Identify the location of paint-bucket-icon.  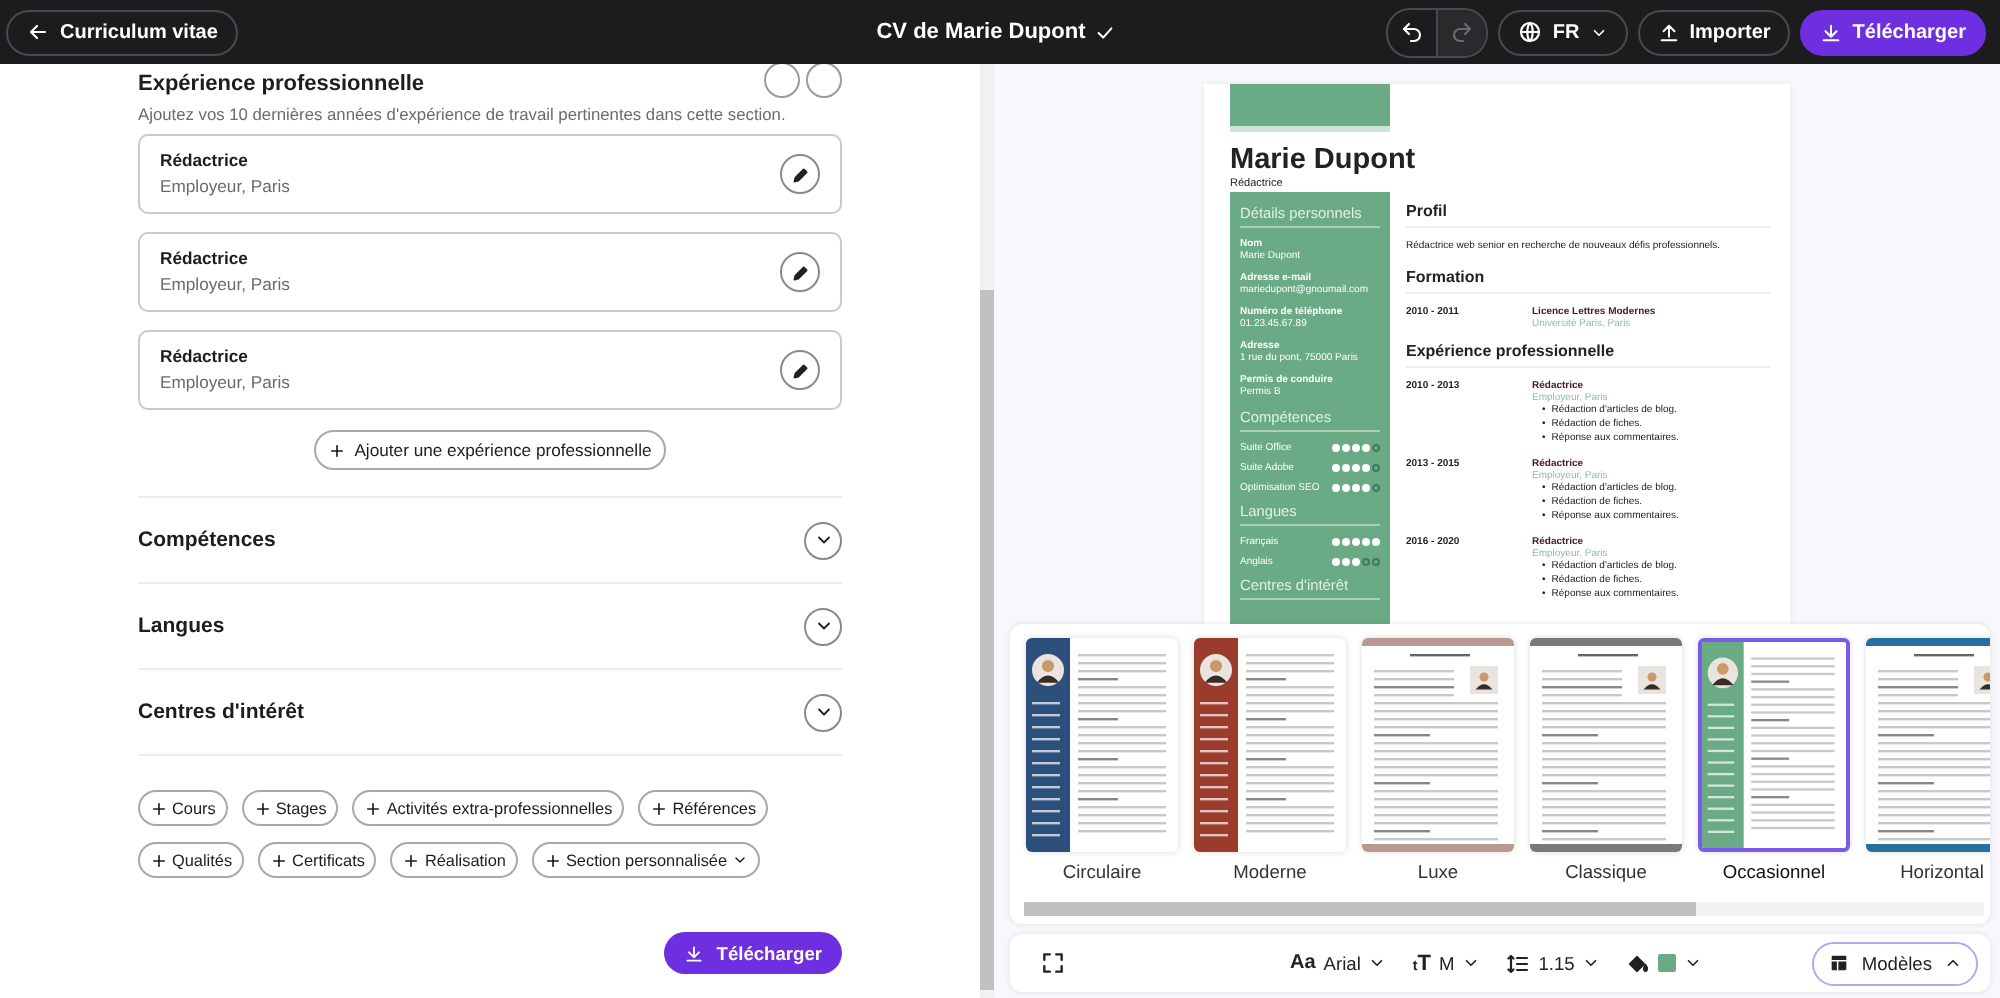
(1638, 963).